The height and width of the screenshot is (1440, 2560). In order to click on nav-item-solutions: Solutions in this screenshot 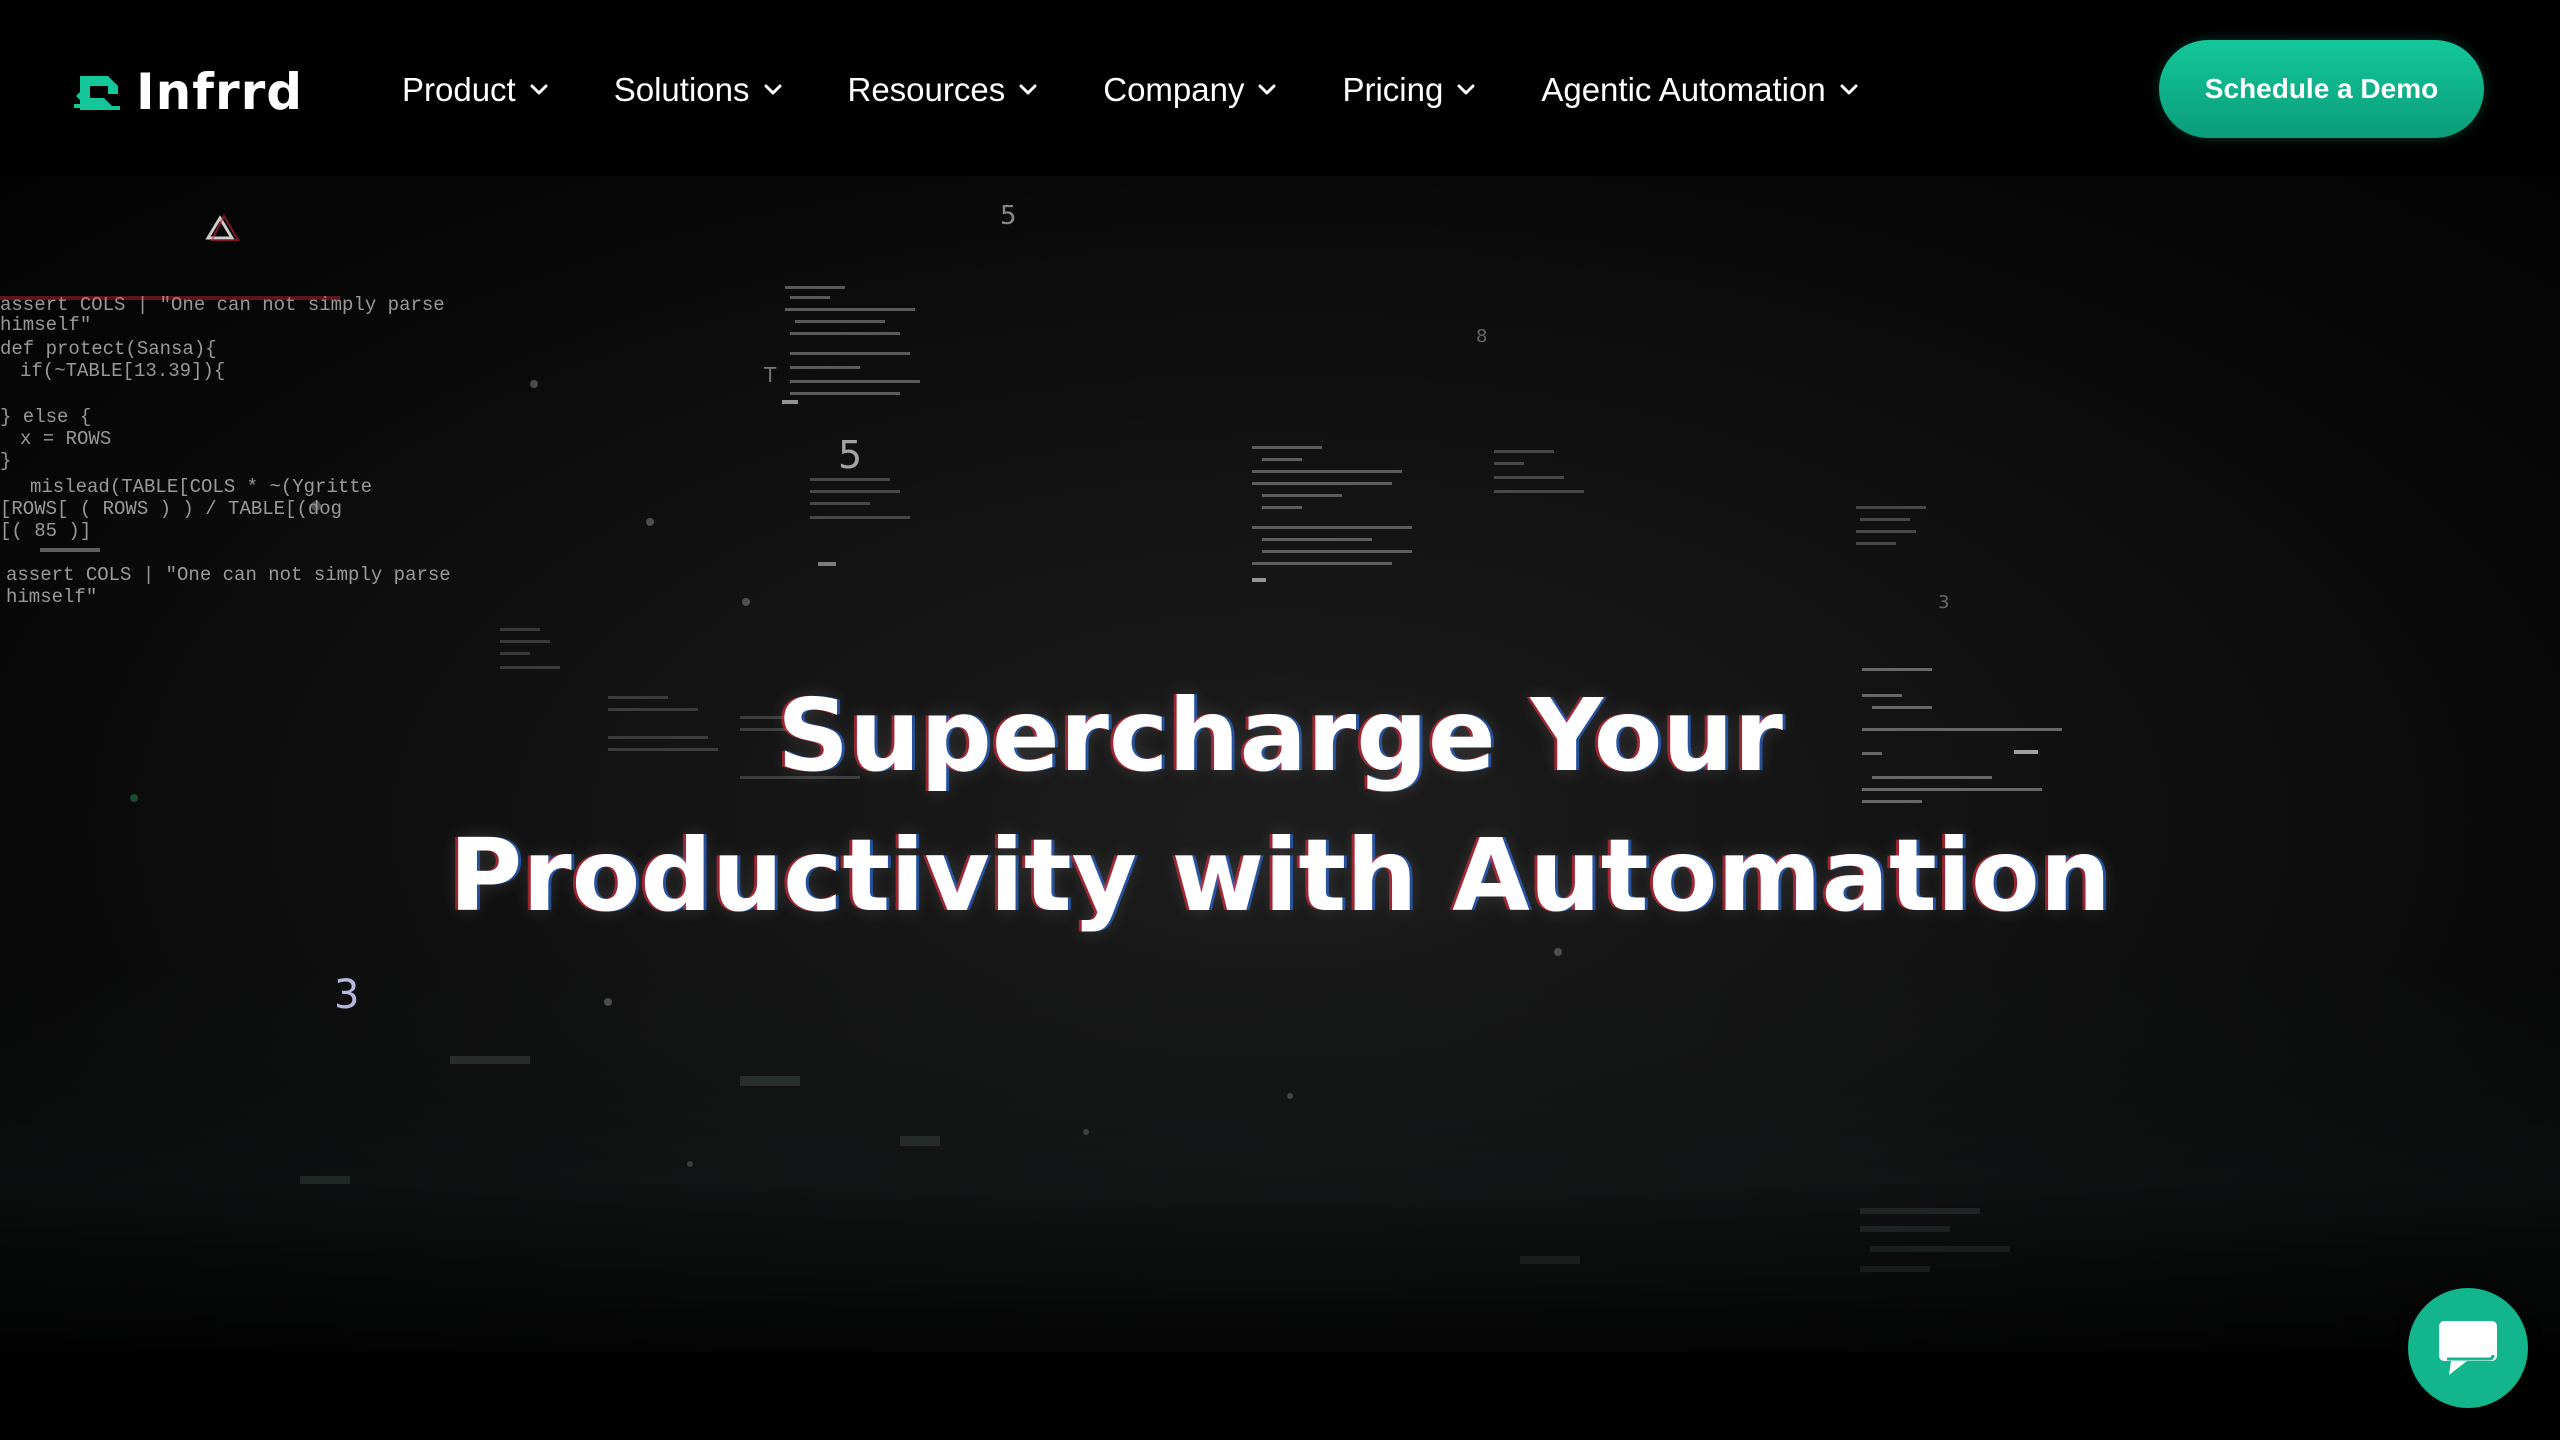, I will do `click(698, 90)`.